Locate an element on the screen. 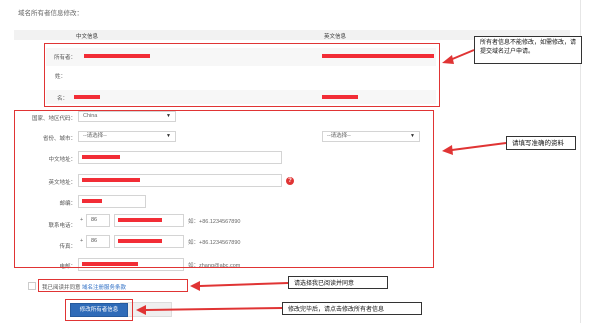  owner-arrow-line is located at coordinates (462, 55).